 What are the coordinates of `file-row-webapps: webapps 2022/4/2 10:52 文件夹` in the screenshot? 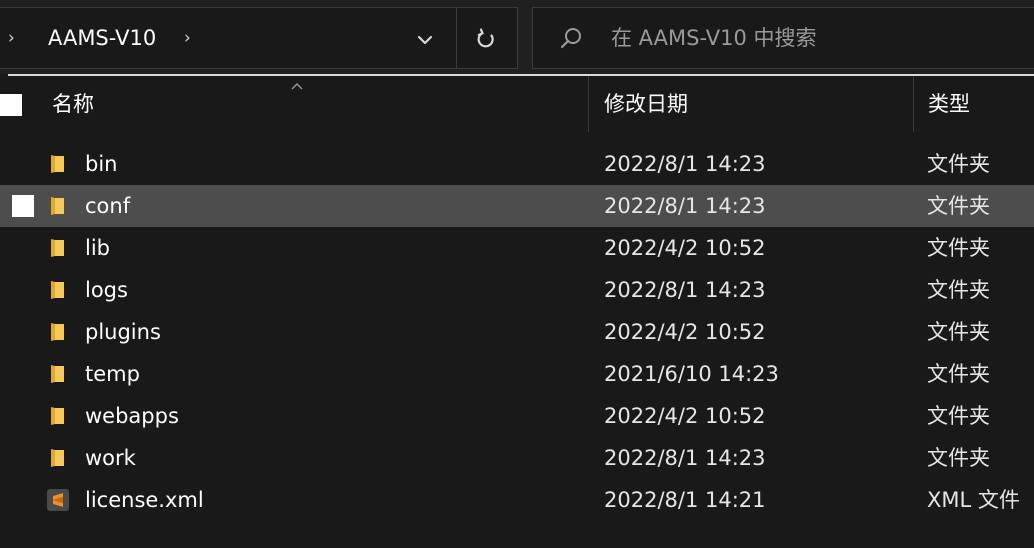 It's located at (517, 416).